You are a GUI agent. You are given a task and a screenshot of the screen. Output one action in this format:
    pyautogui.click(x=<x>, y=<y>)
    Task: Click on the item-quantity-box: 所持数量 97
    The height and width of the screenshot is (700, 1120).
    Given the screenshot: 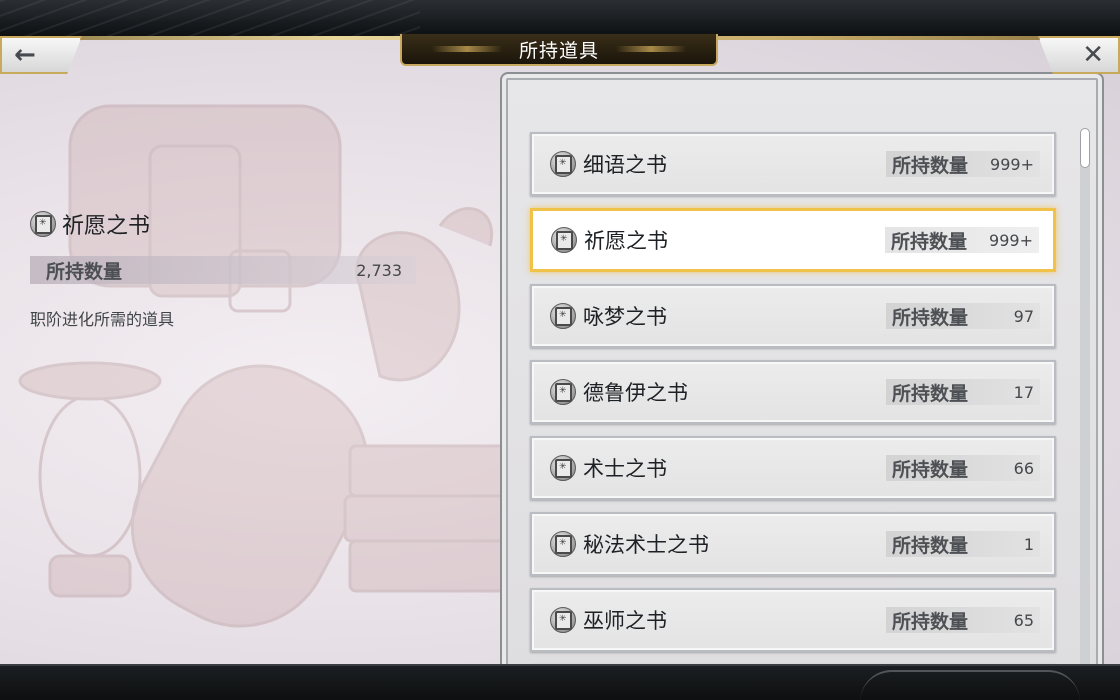 What is the action you would take?
    pyautogui.click(x=963, y=316)
    